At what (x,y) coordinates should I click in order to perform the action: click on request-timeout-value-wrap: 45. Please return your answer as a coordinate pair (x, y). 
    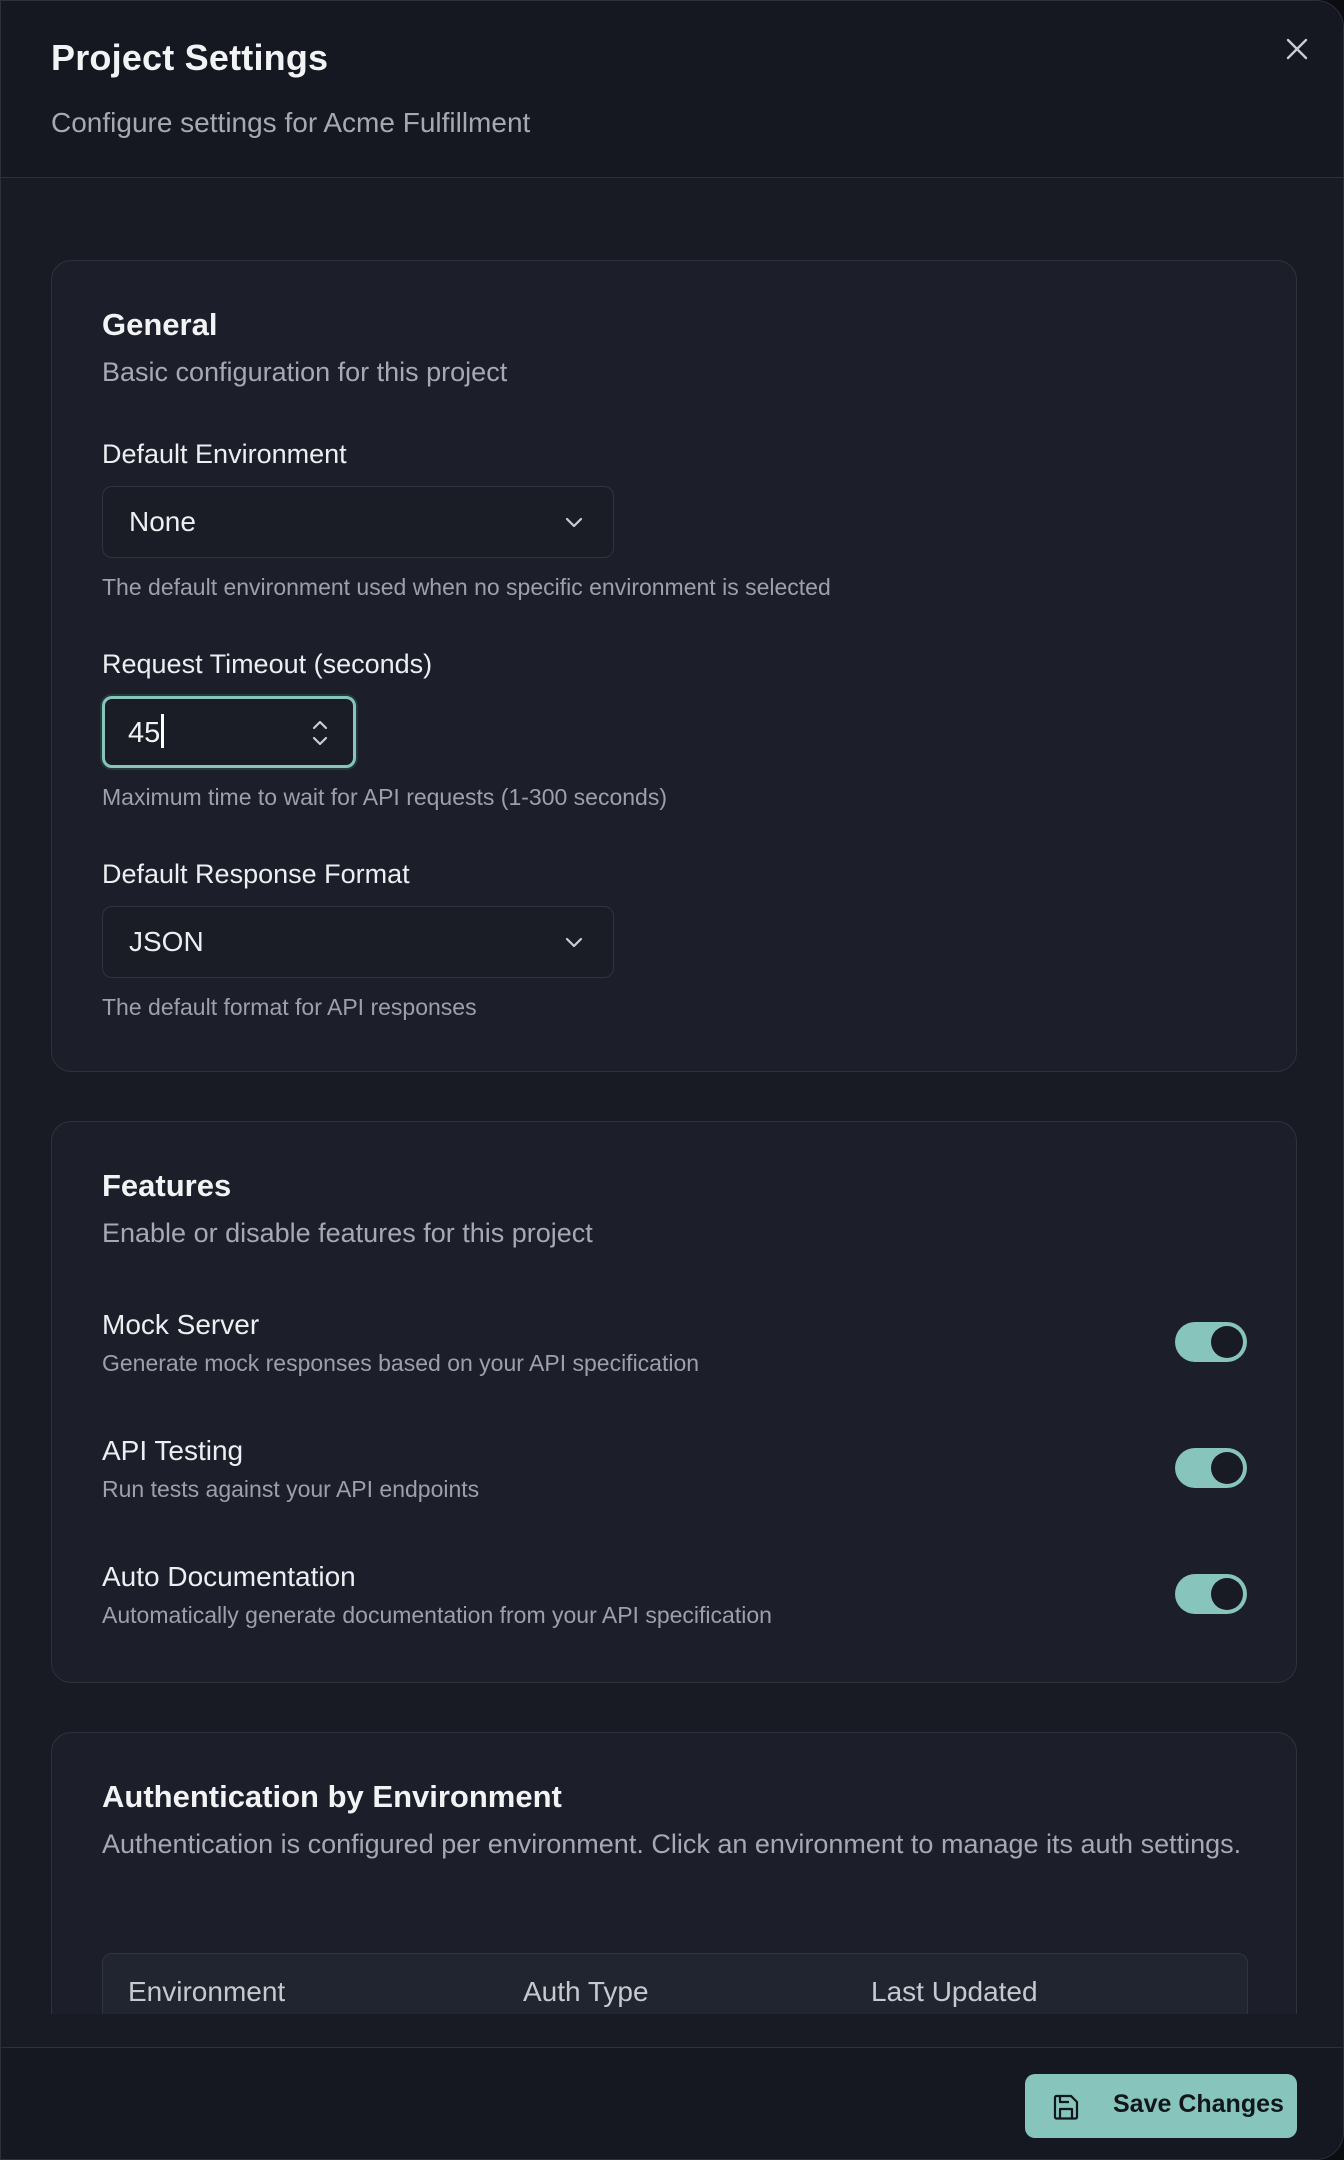
    Looking at the image, I should click on (146, 732).